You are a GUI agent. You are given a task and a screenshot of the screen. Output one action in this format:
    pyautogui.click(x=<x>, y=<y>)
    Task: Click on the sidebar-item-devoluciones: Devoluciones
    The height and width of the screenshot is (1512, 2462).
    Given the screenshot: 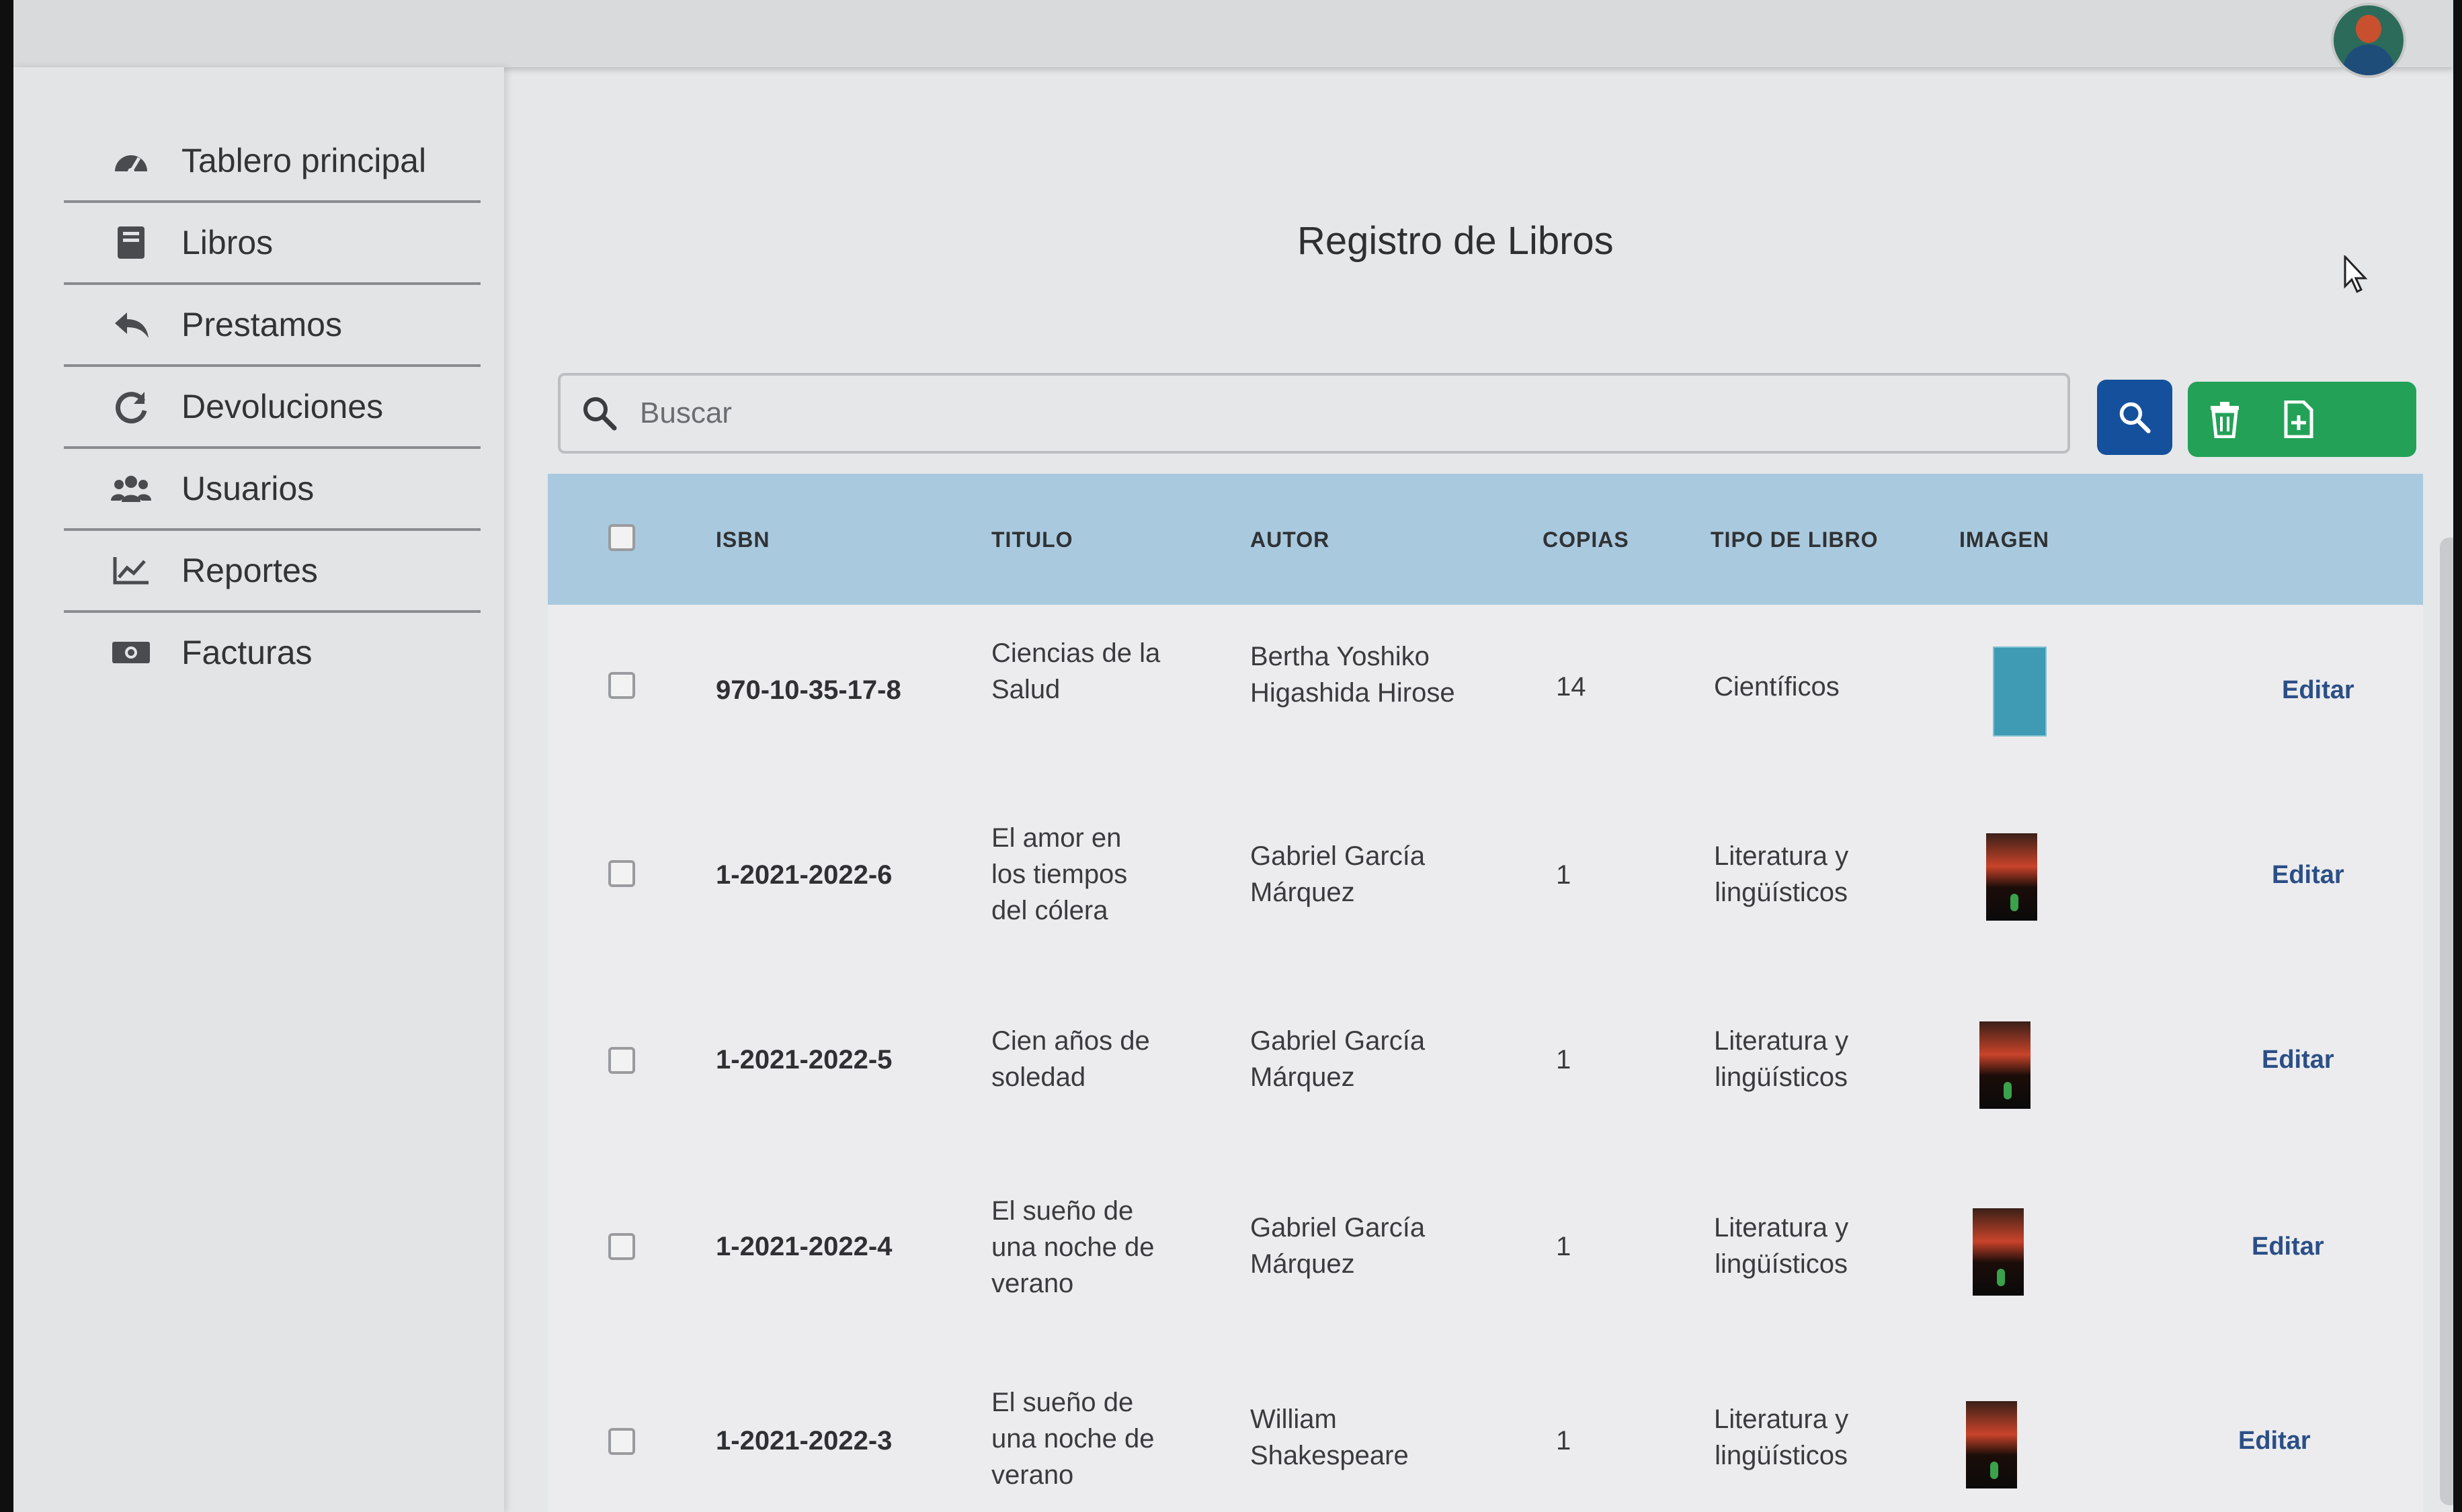 What is the action you would take?
    pyautogui.click(x=272, y=408)
    